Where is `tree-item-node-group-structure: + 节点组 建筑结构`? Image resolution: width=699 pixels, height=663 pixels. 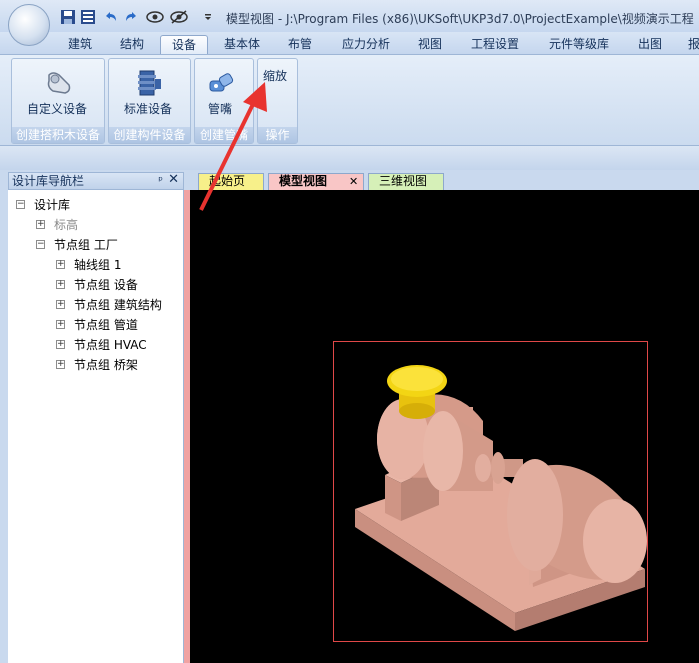 tree-item-node-group-structure: + 节点组 建筑结构 is located at coordinates (109, 305).